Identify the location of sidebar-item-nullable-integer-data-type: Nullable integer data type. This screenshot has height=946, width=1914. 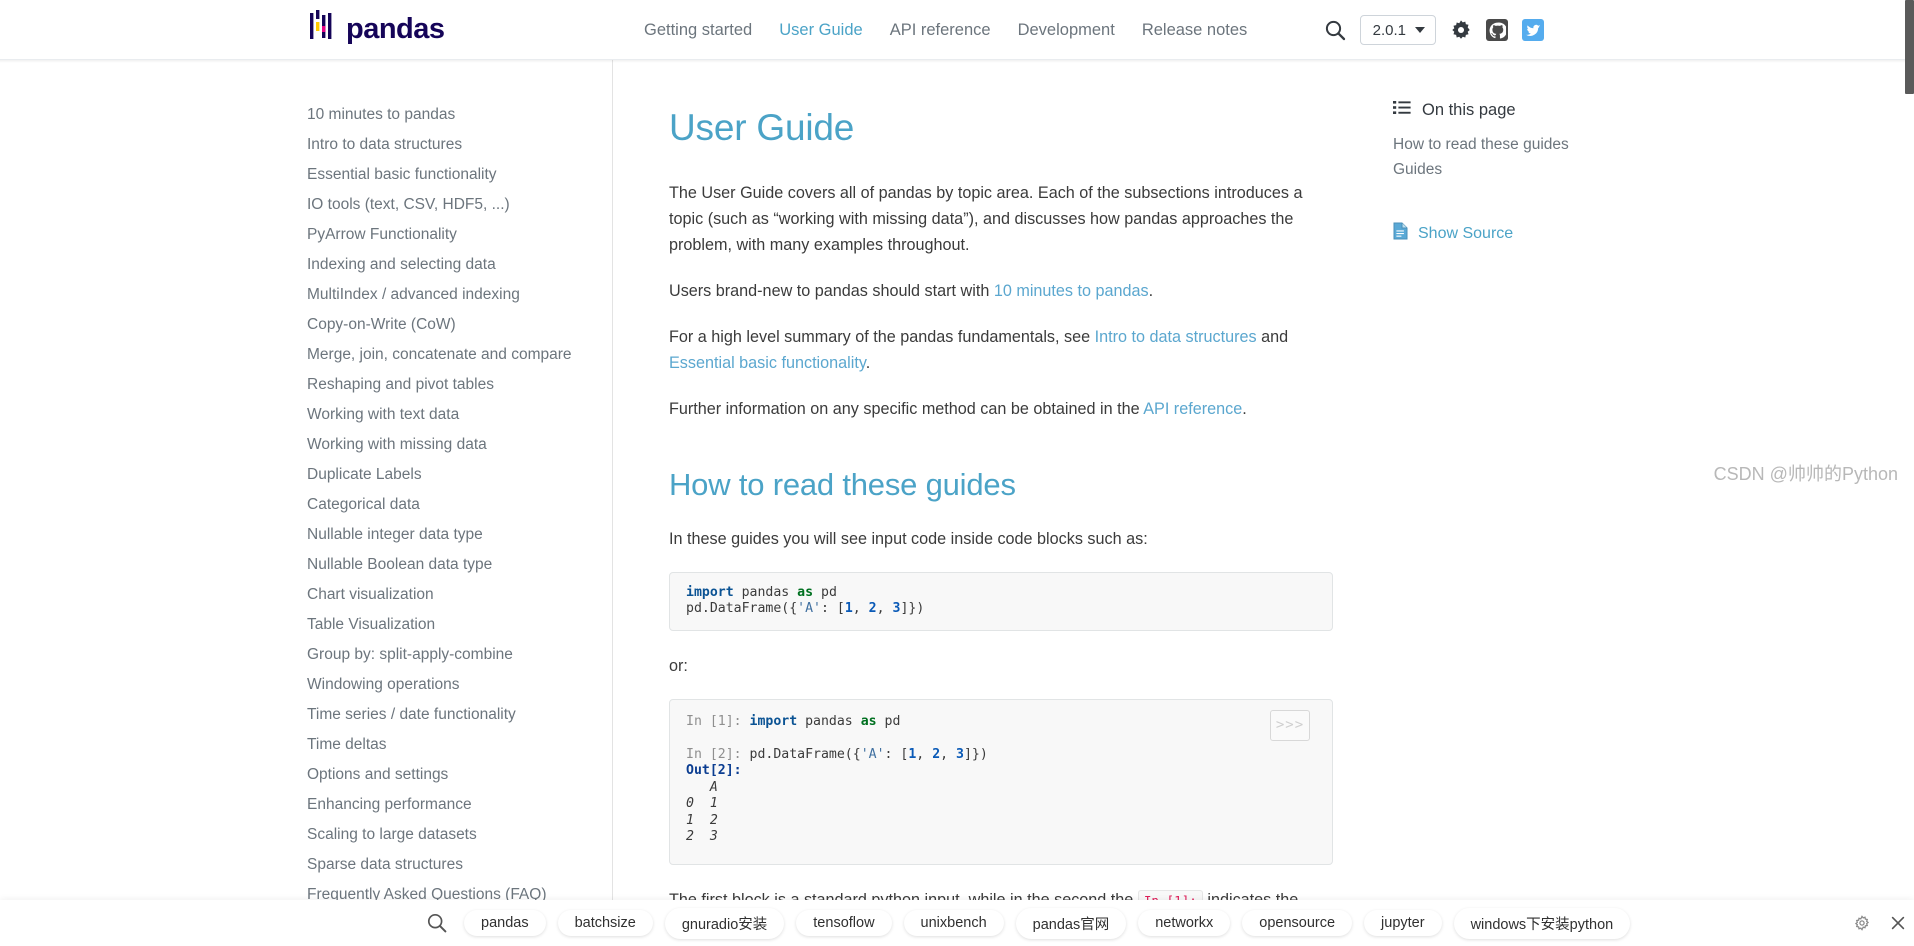
(306, 535).